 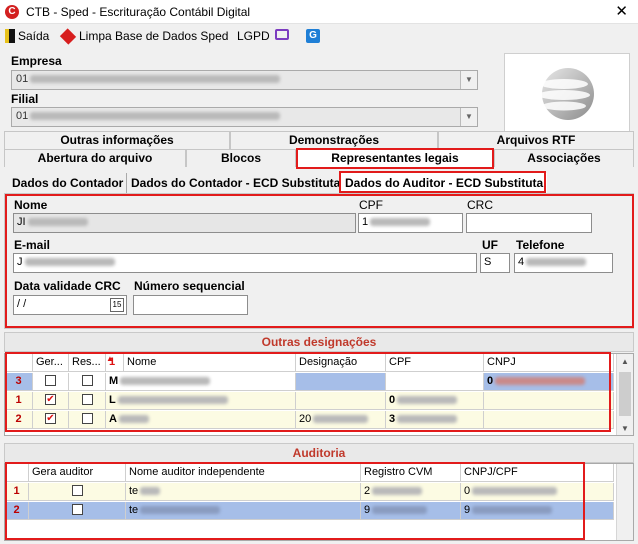 I want to click on gera-checkbox, so click(x=50, y=380).